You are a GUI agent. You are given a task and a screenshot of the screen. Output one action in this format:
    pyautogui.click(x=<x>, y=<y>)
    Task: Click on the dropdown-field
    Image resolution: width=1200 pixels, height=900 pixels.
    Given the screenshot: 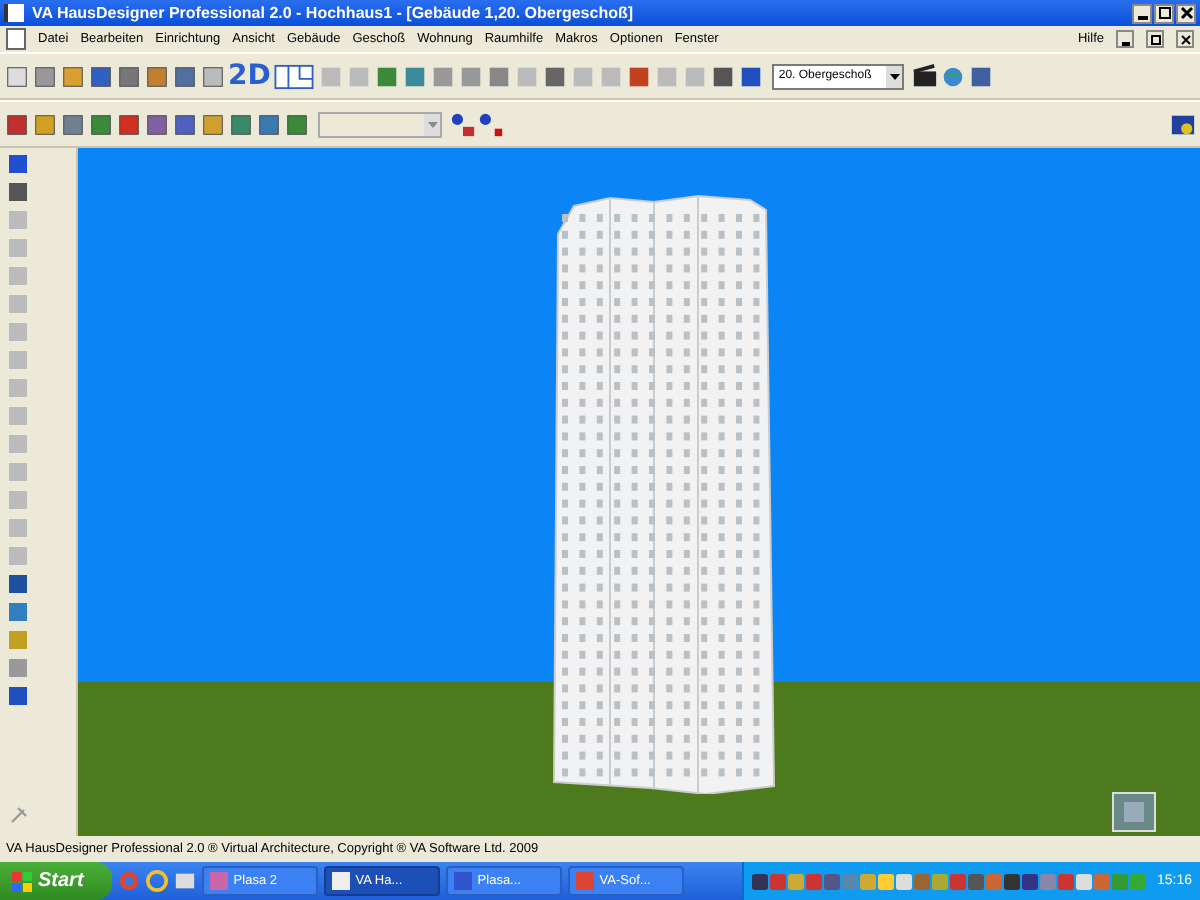 What is the action you would take?
    pyautogui.click(x=380, y=124)
    